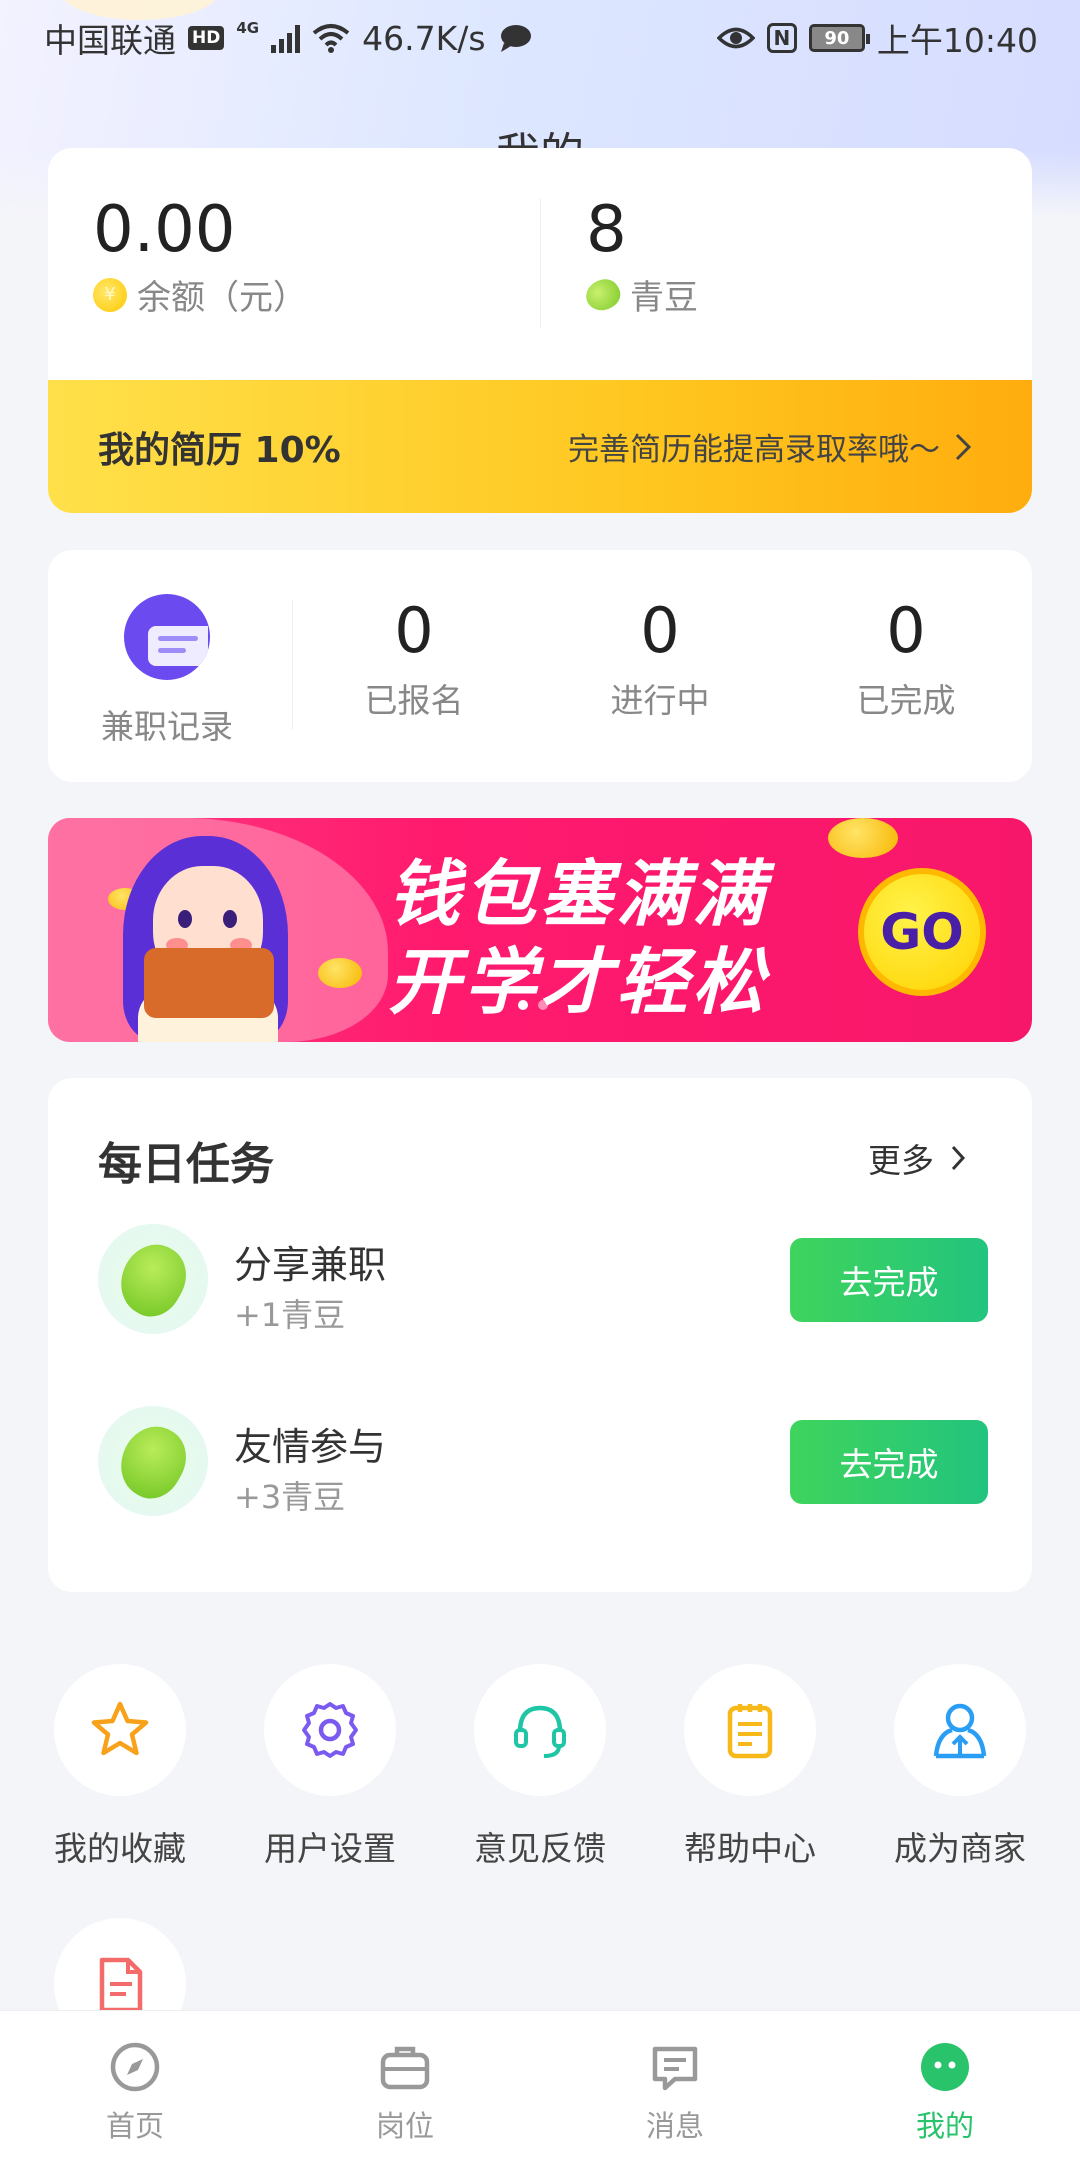  I want to click on job-records-entry: 兼职记录, so click(167, 671).